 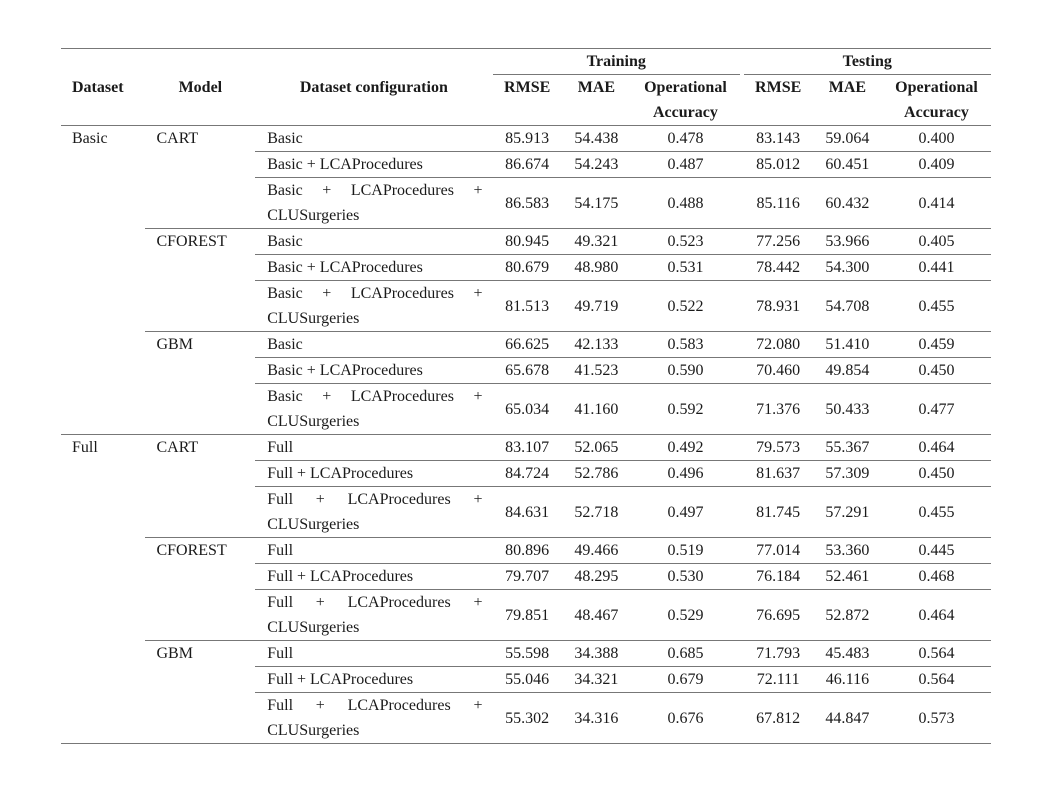 What do you see at coordinates (596, 679) in the screenshot?
I see `train-mae-cell: 34.321` at bounding box center [596, 679].